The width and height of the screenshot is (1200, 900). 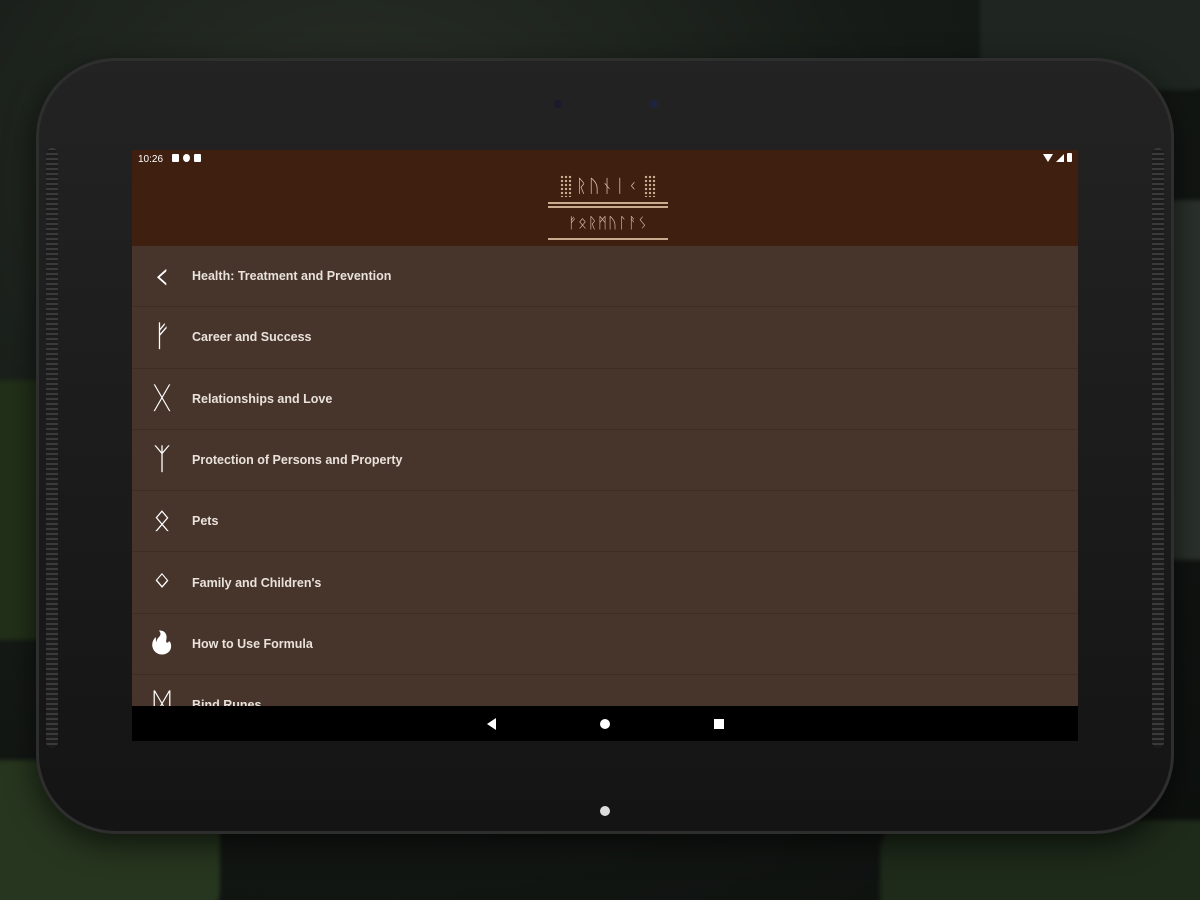 I want to click on menu-item-pets: ᛟ Pets, so click(x=605, y=522).